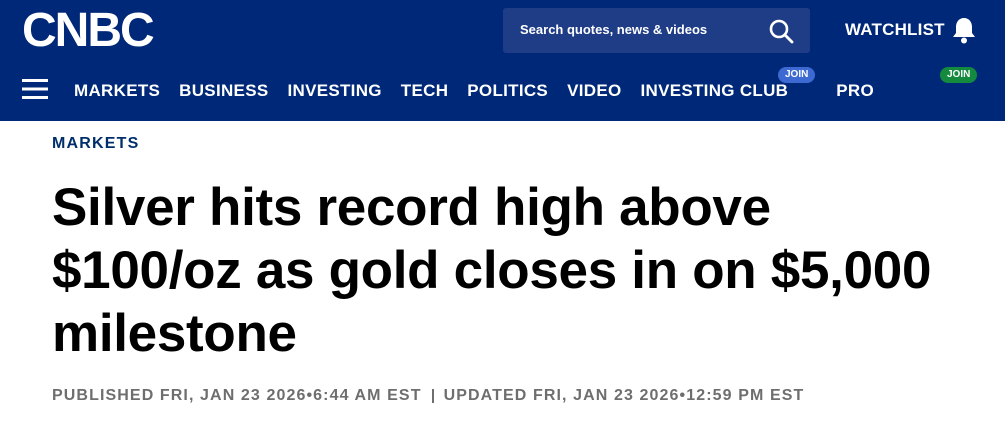 This screenshot has height=427, width=1005. What do you see at coordinates (507, 92) in the screenshot?
I see `nav-item-politics: POLITICS` at bounding box center [507, 92].